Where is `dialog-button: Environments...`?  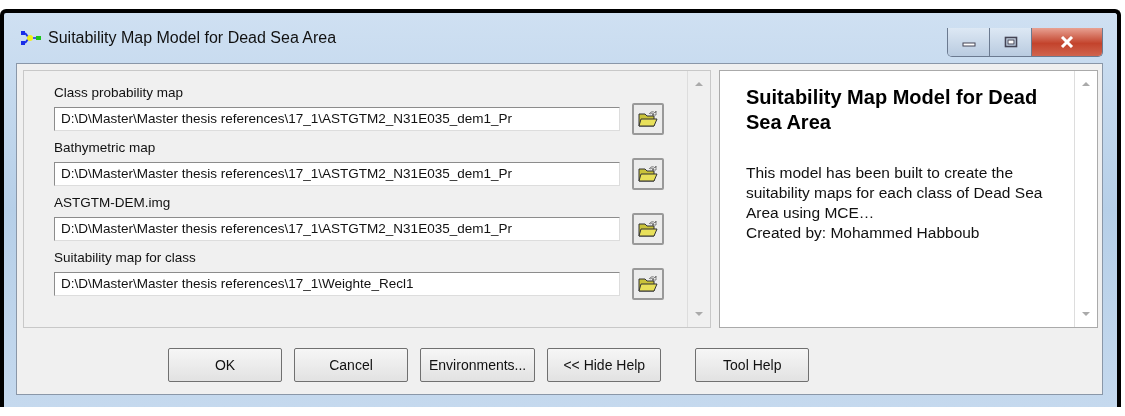 dialog-button: Environments... is located at coordinates (478, 365).